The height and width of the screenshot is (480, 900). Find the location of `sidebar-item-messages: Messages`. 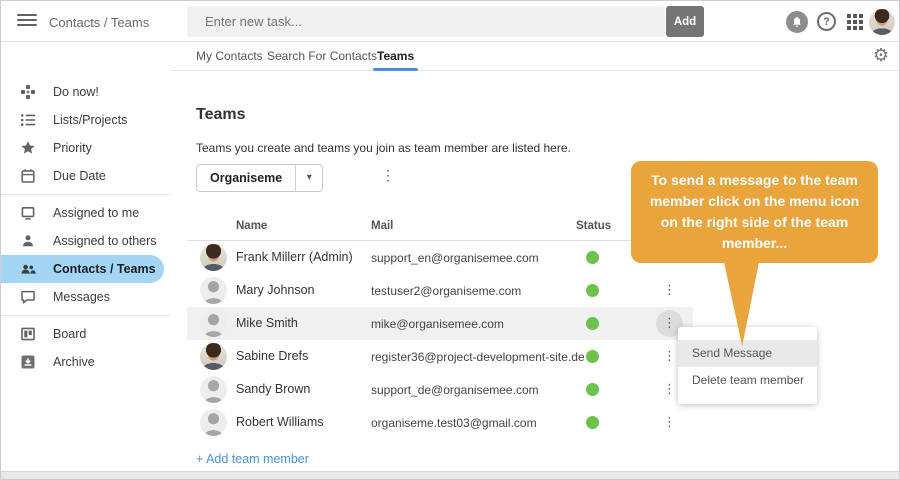

sidebar-item-messages: Messages is located at coordinates (86, 297).